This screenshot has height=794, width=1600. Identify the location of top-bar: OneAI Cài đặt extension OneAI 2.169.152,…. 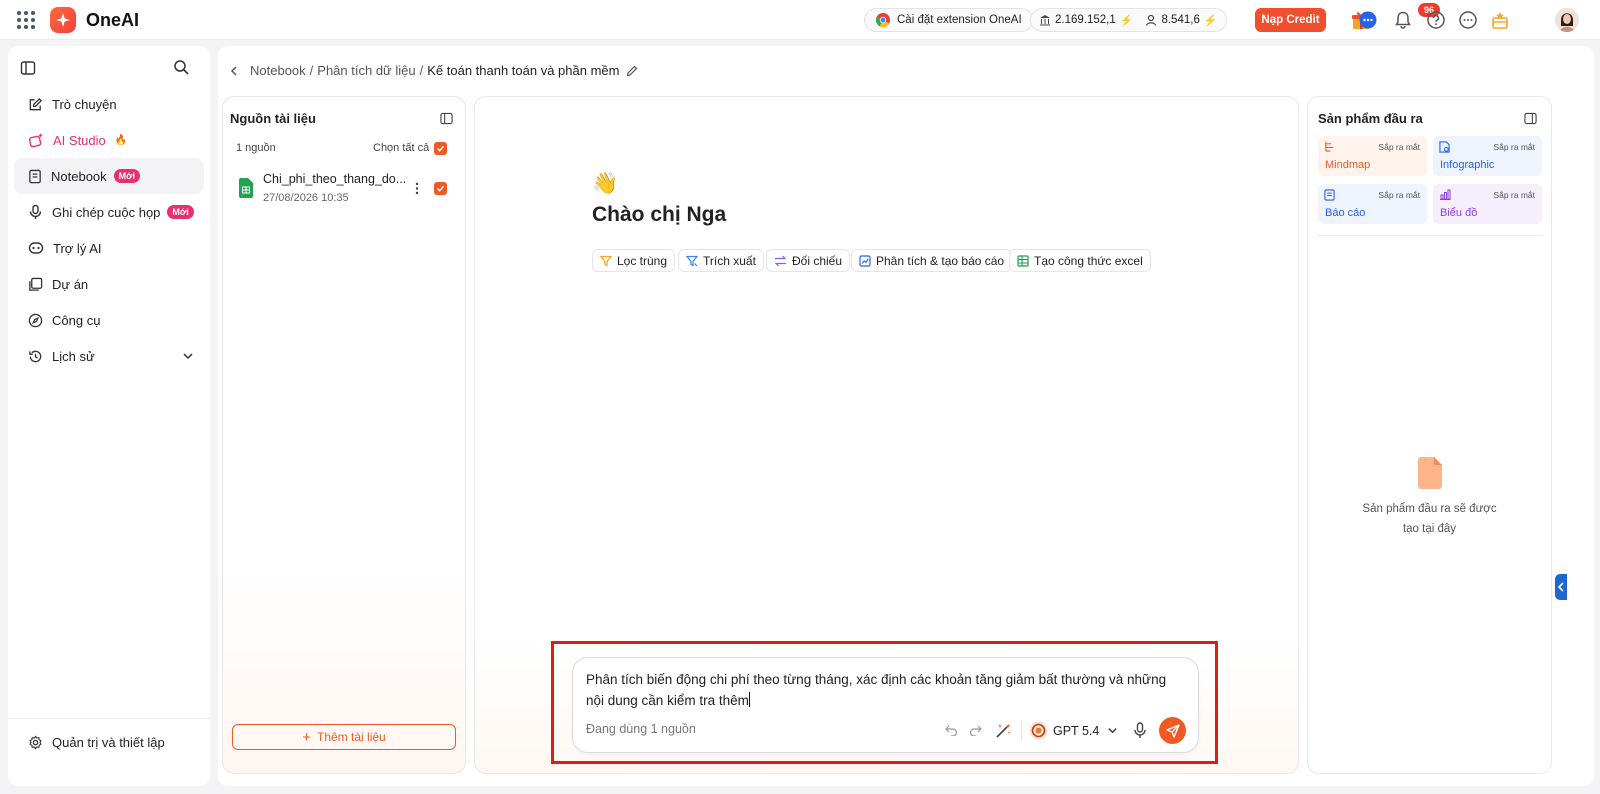
(800, 20).